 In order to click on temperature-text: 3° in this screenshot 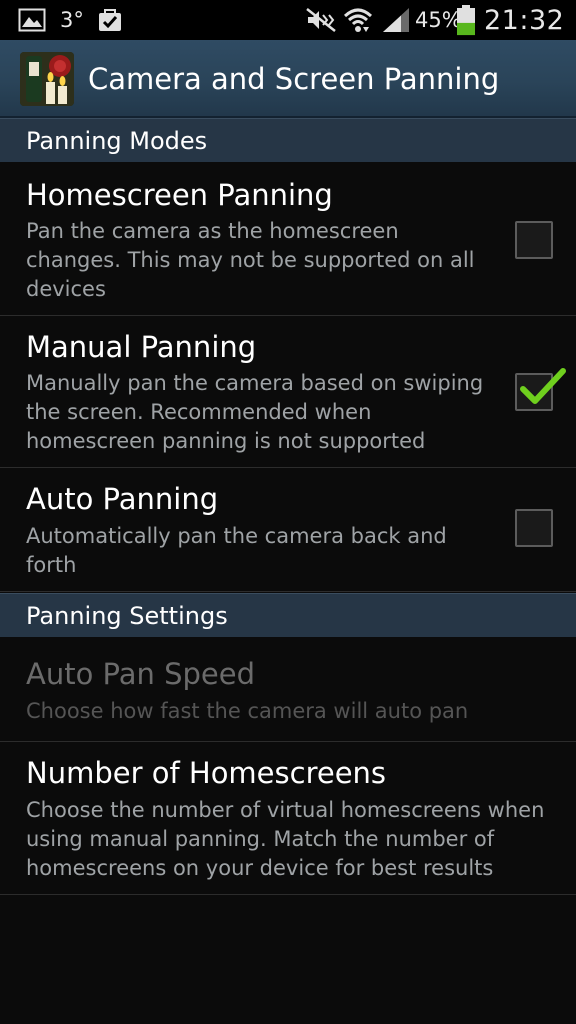, I will do `click(72, 20)`.